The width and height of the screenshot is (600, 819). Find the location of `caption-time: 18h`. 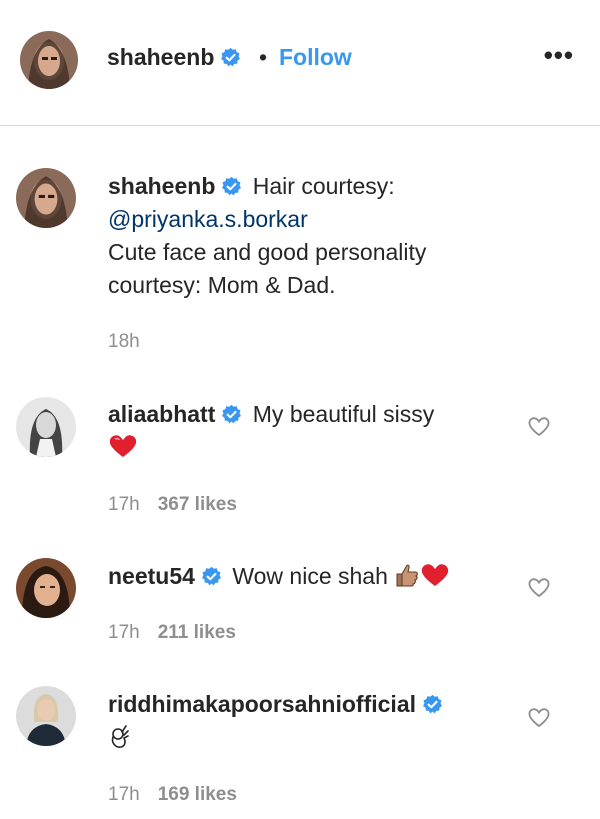

caption-time: 18h is located at coordinates (124, 341).